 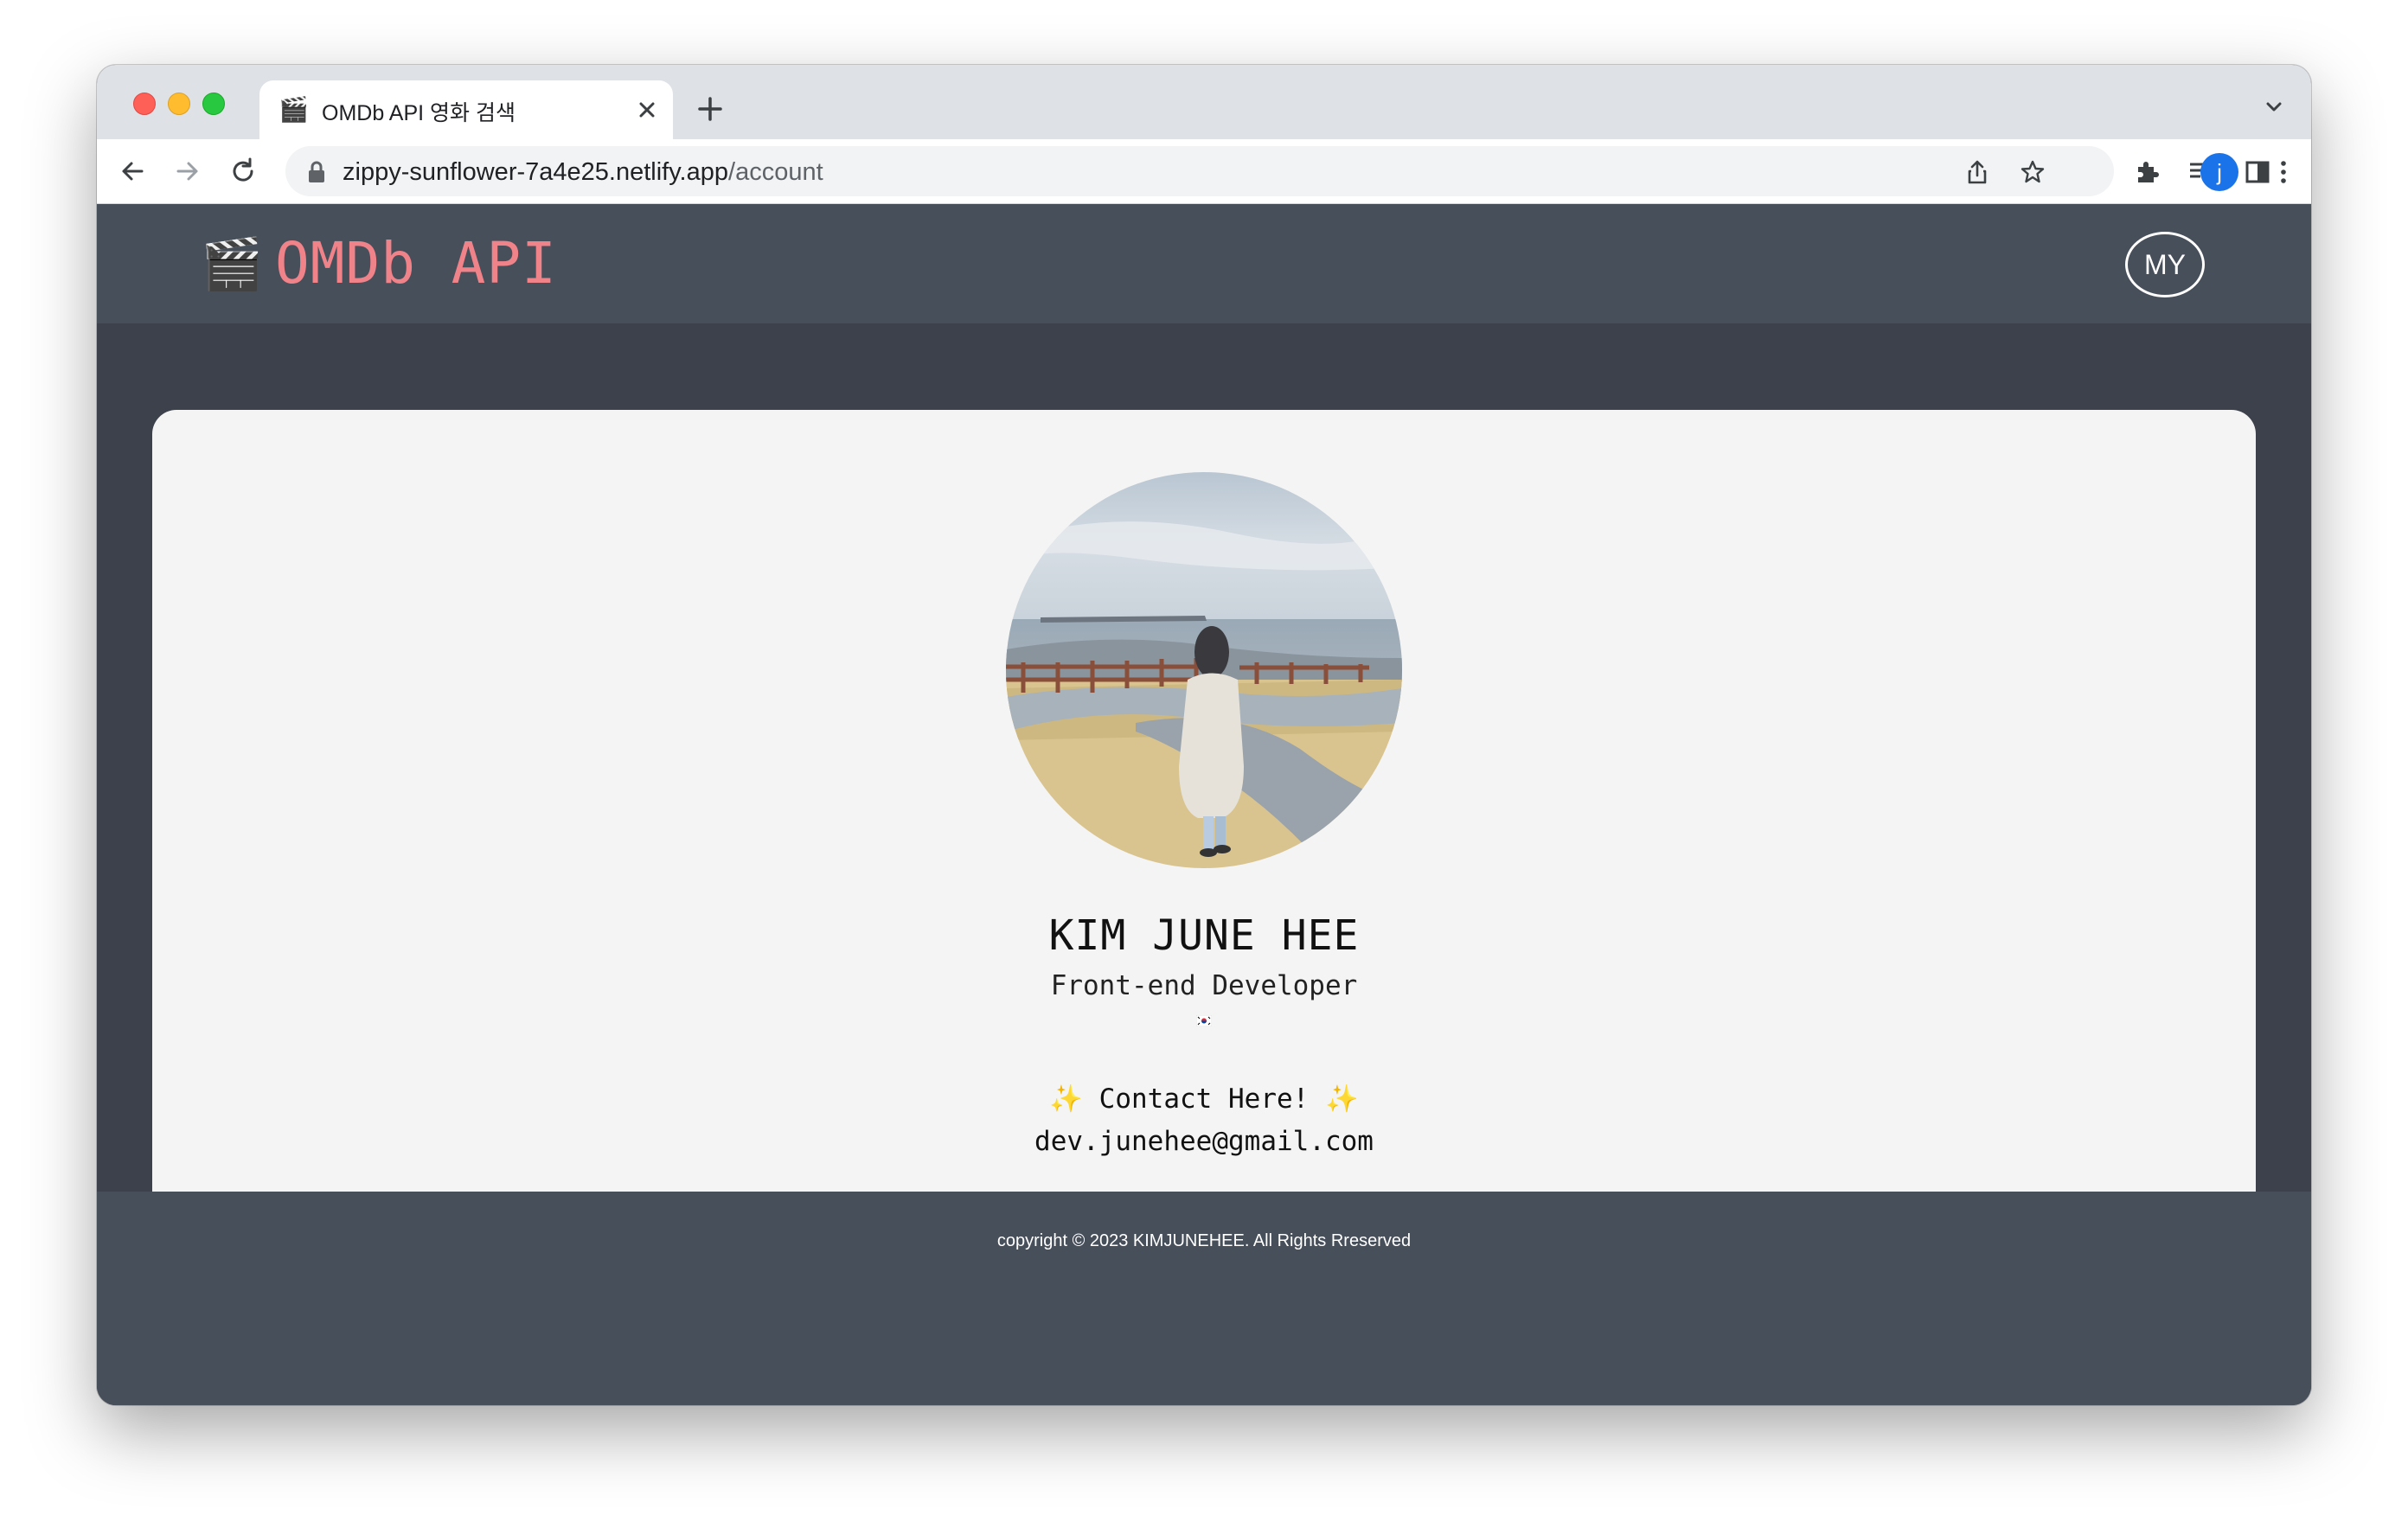 I want to click on url-path: /account, so click(x=775, y=172).